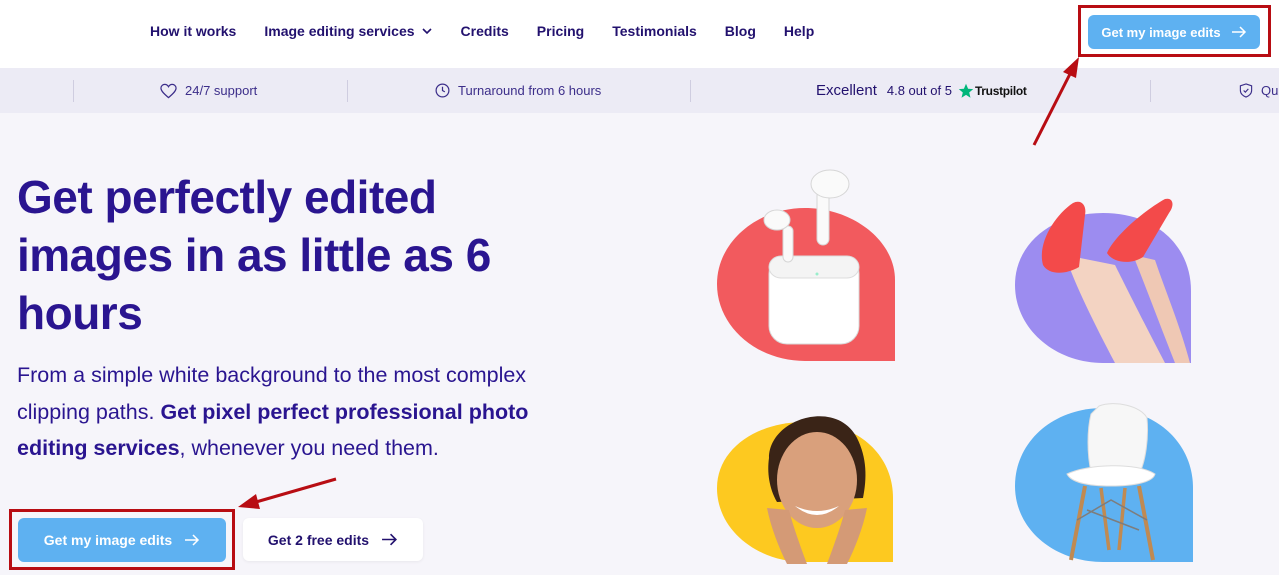  I want to click on annotation-arrow-main, so click(296, 490).